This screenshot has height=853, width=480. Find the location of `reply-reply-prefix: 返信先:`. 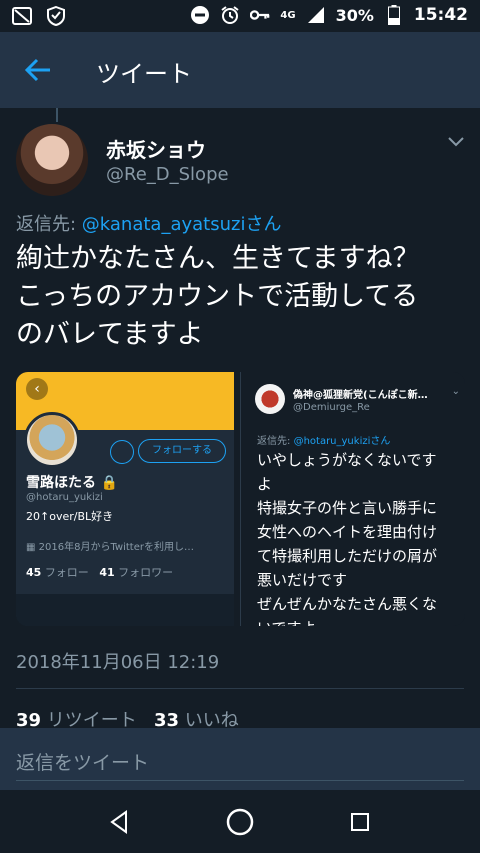

reply-reply-prefix: 返信先: is located at coordinates (275, 441).